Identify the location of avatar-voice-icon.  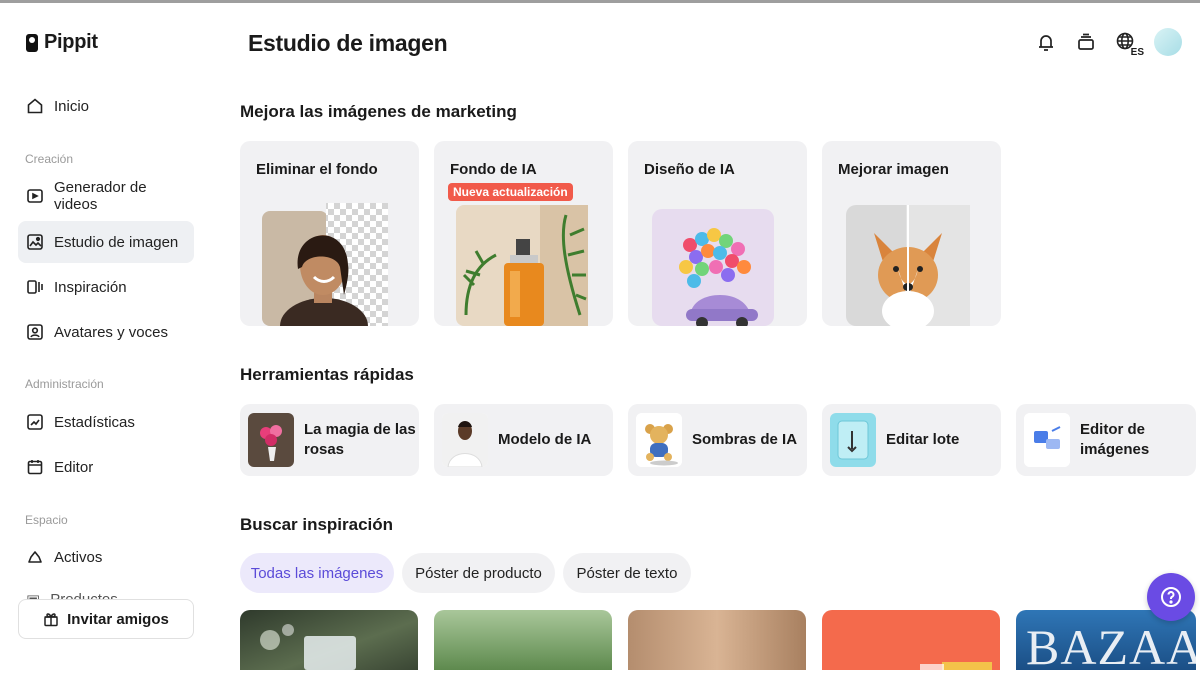
(35, 332).